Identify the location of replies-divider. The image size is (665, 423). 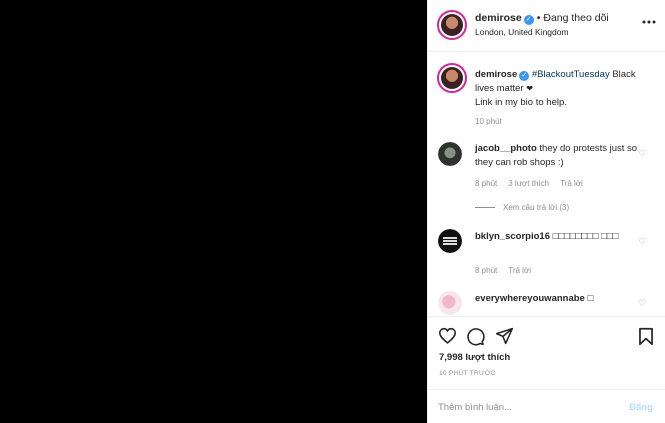
(485, 208).